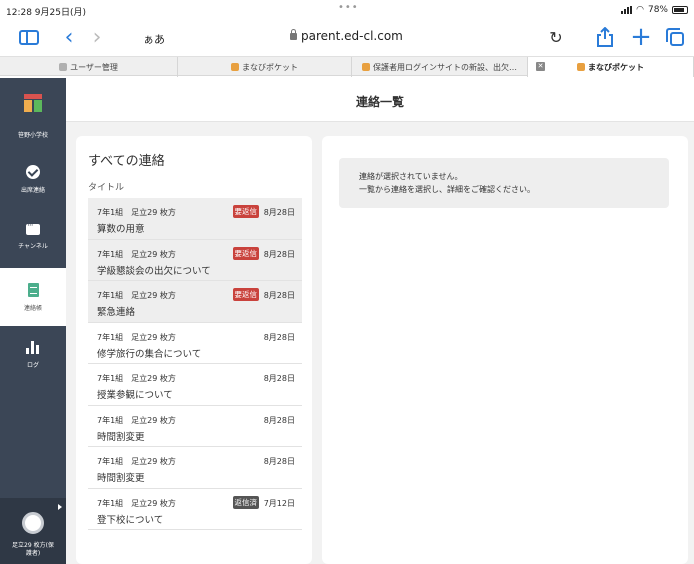  Describe the element at coordinates (627, 10) in the screenshot. I see `signal-icon` at that location.